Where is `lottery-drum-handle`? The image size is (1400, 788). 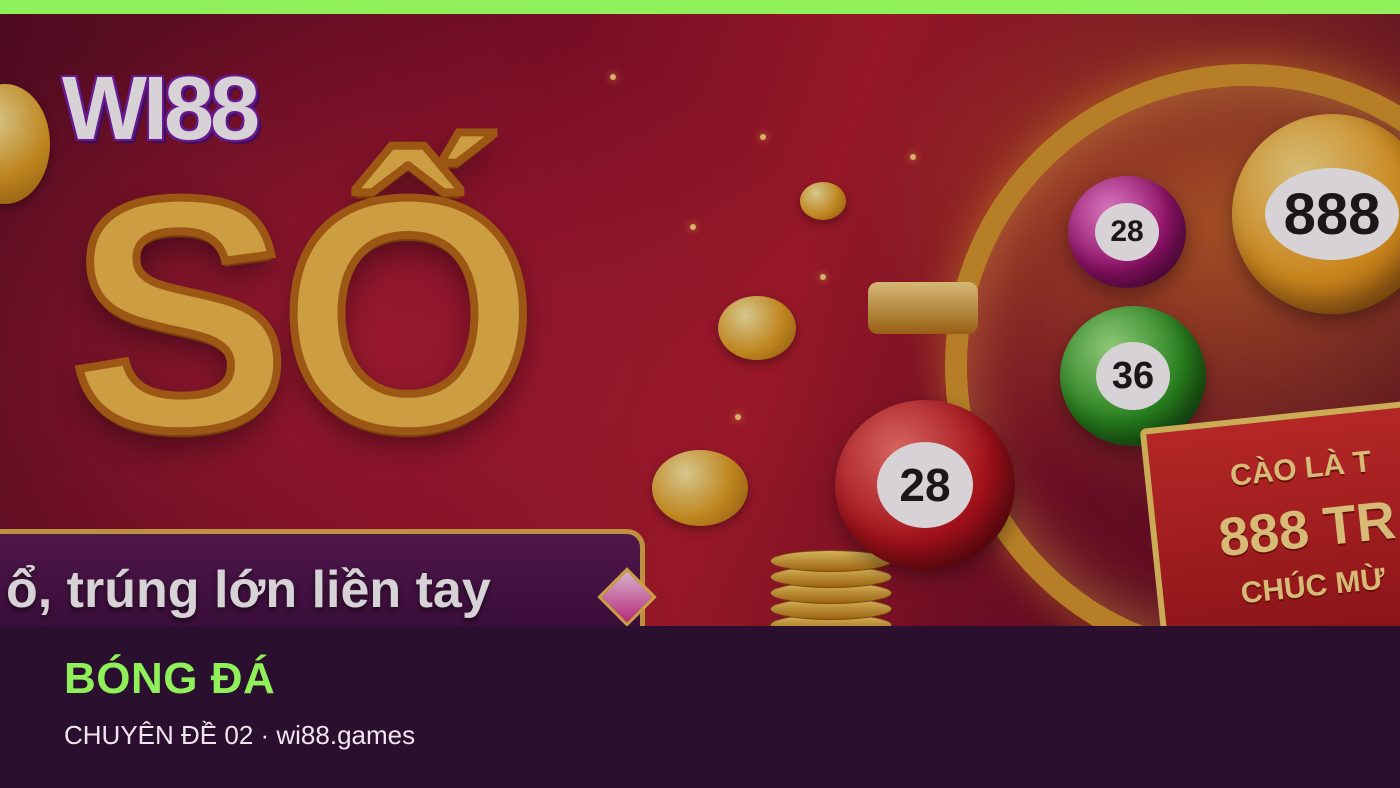
lottery-drum-handle is located at coordinates (923, 308).